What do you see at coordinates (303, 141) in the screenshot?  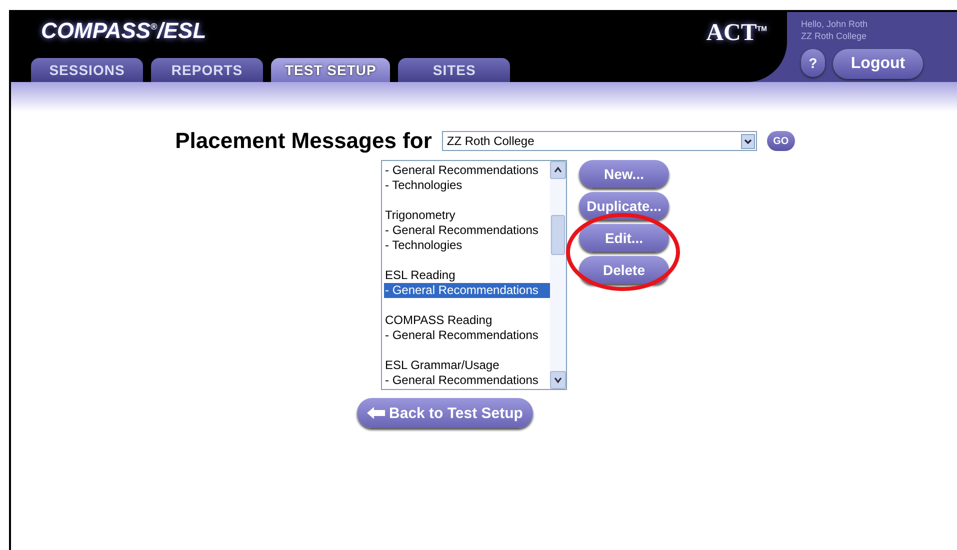 I see `page-heading: Placement Messages for` at bounding box center [303, 141].